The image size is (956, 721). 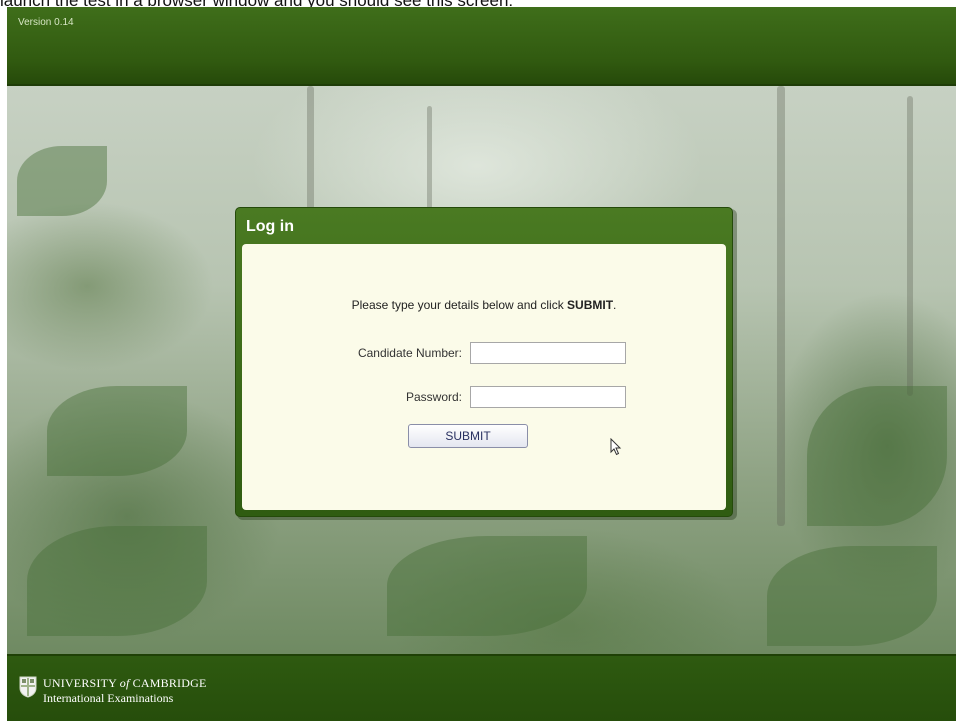 What do you see at coordinates (548, 397) in the screenshot?
I see `password-input` at bounding box center [548, 397].